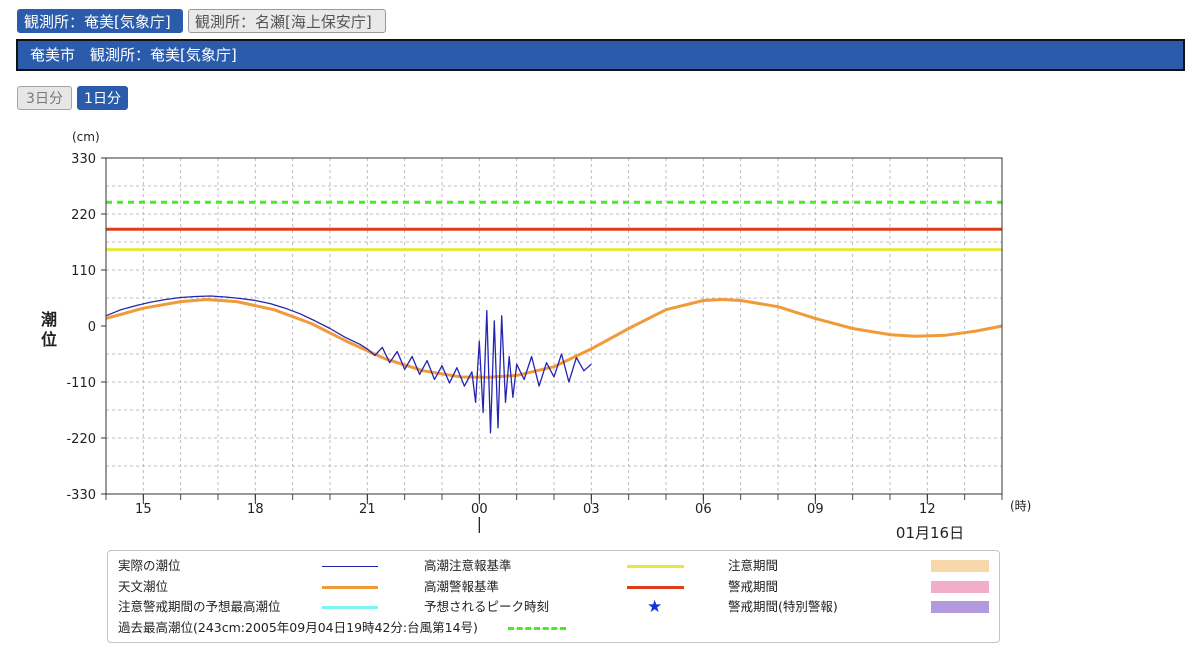  I want to click on legend-astronomical-label: 天文潮位, so click(143, 586).